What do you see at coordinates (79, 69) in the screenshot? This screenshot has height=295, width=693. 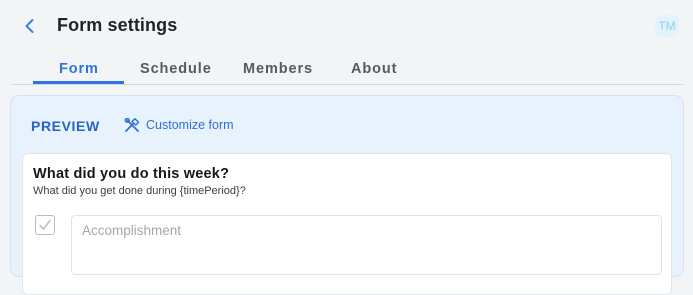 I see `tab-form: Form` at bounding box center [79, 69].